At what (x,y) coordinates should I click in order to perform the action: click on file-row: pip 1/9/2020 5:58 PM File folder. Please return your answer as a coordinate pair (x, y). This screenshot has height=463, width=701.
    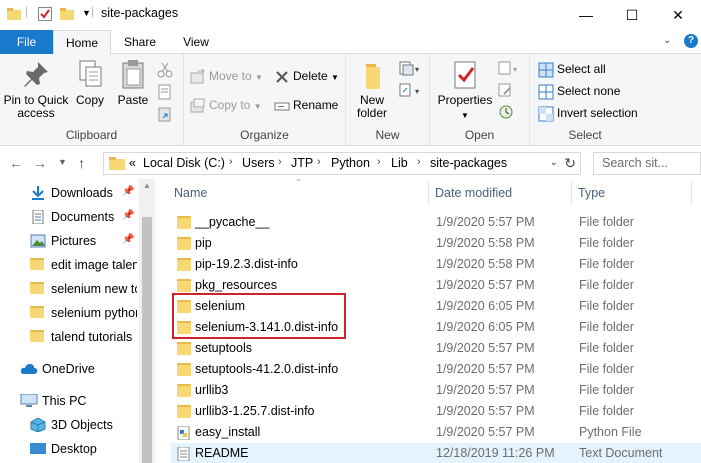
    Looking at the image, I should click on (436, 243).